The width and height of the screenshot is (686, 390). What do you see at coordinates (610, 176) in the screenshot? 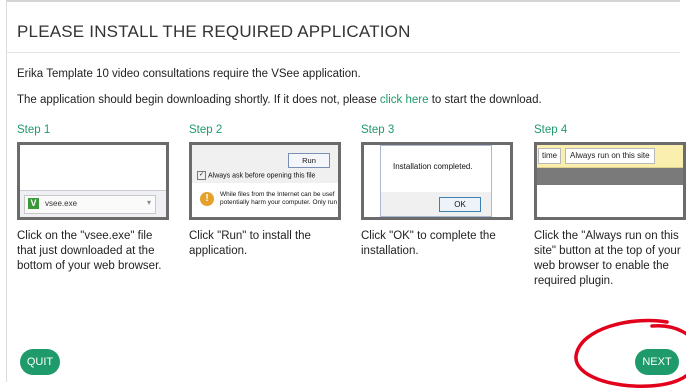
I see `browser-toolbar` at bounding box center [610, 176].